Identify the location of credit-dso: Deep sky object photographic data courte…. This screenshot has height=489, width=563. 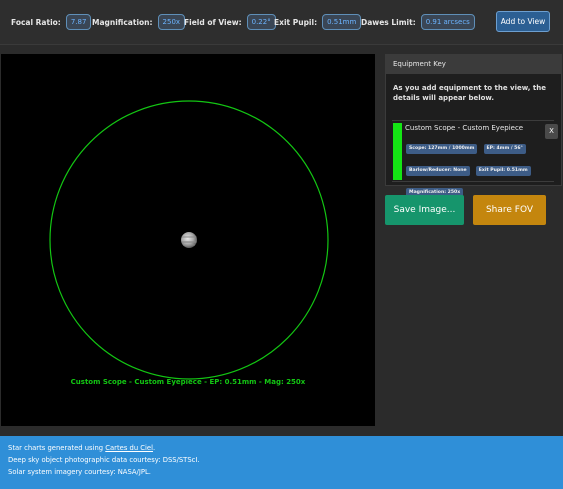
(104, 460).